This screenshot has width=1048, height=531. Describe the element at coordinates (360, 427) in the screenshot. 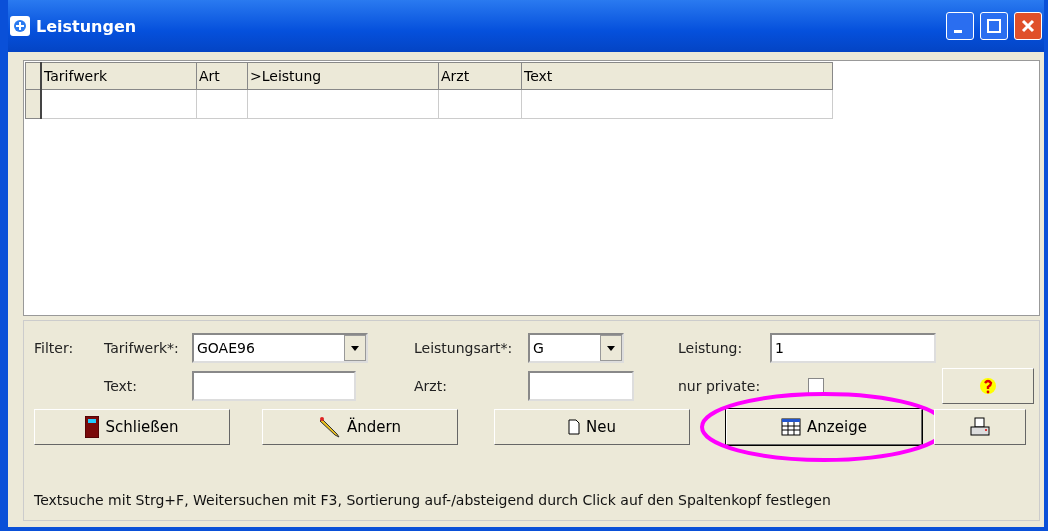

I see `edit-button: Ändern` at that location.